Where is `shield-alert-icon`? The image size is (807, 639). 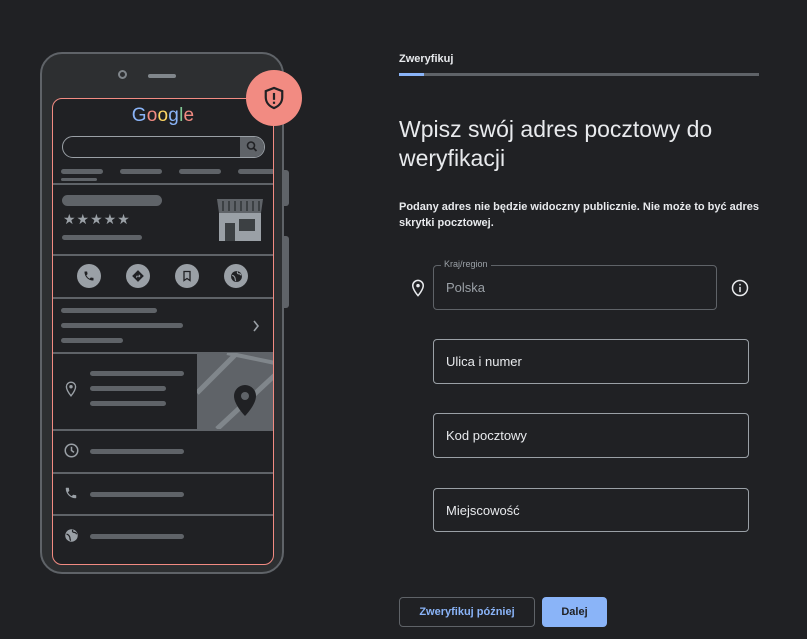
shield-alert-icon is located at coordinates (274, 98).